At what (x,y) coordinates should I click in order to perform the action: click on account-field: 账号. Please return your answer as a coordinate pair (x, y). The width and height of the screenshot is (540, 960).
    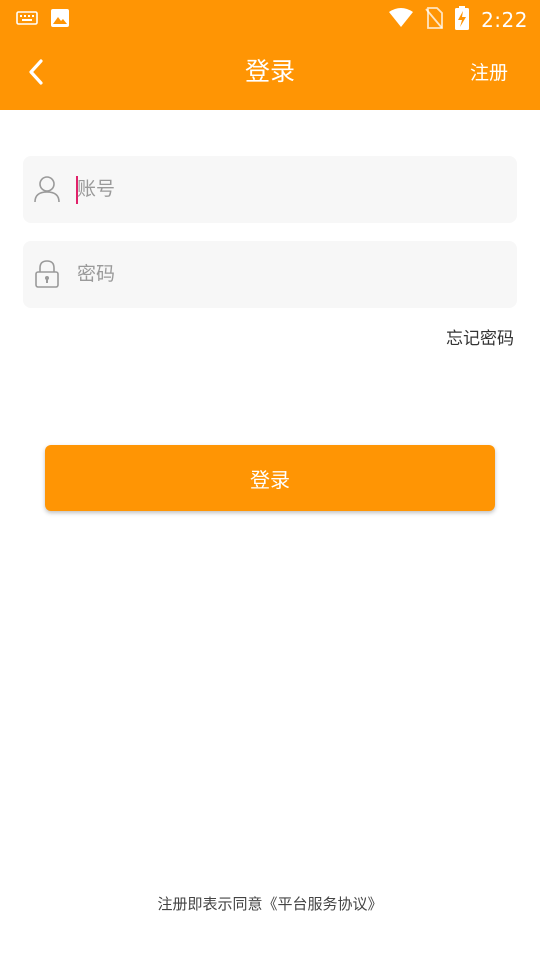
    Looking at the image, I should click on (270, 189).